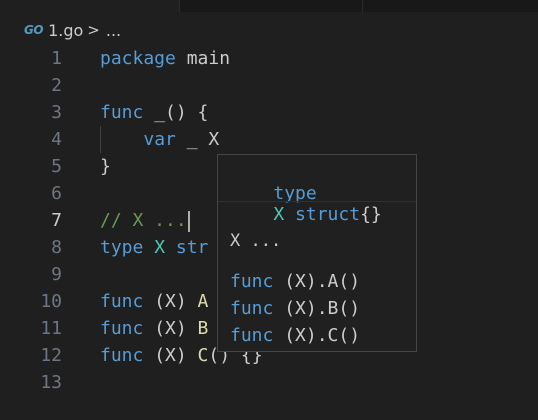 This screenshot has width=538, height=420. What do you see at coordinates (279, 214) in the screenshot?
I see `hover-signature-name: X` at bounding box center [279, 214].